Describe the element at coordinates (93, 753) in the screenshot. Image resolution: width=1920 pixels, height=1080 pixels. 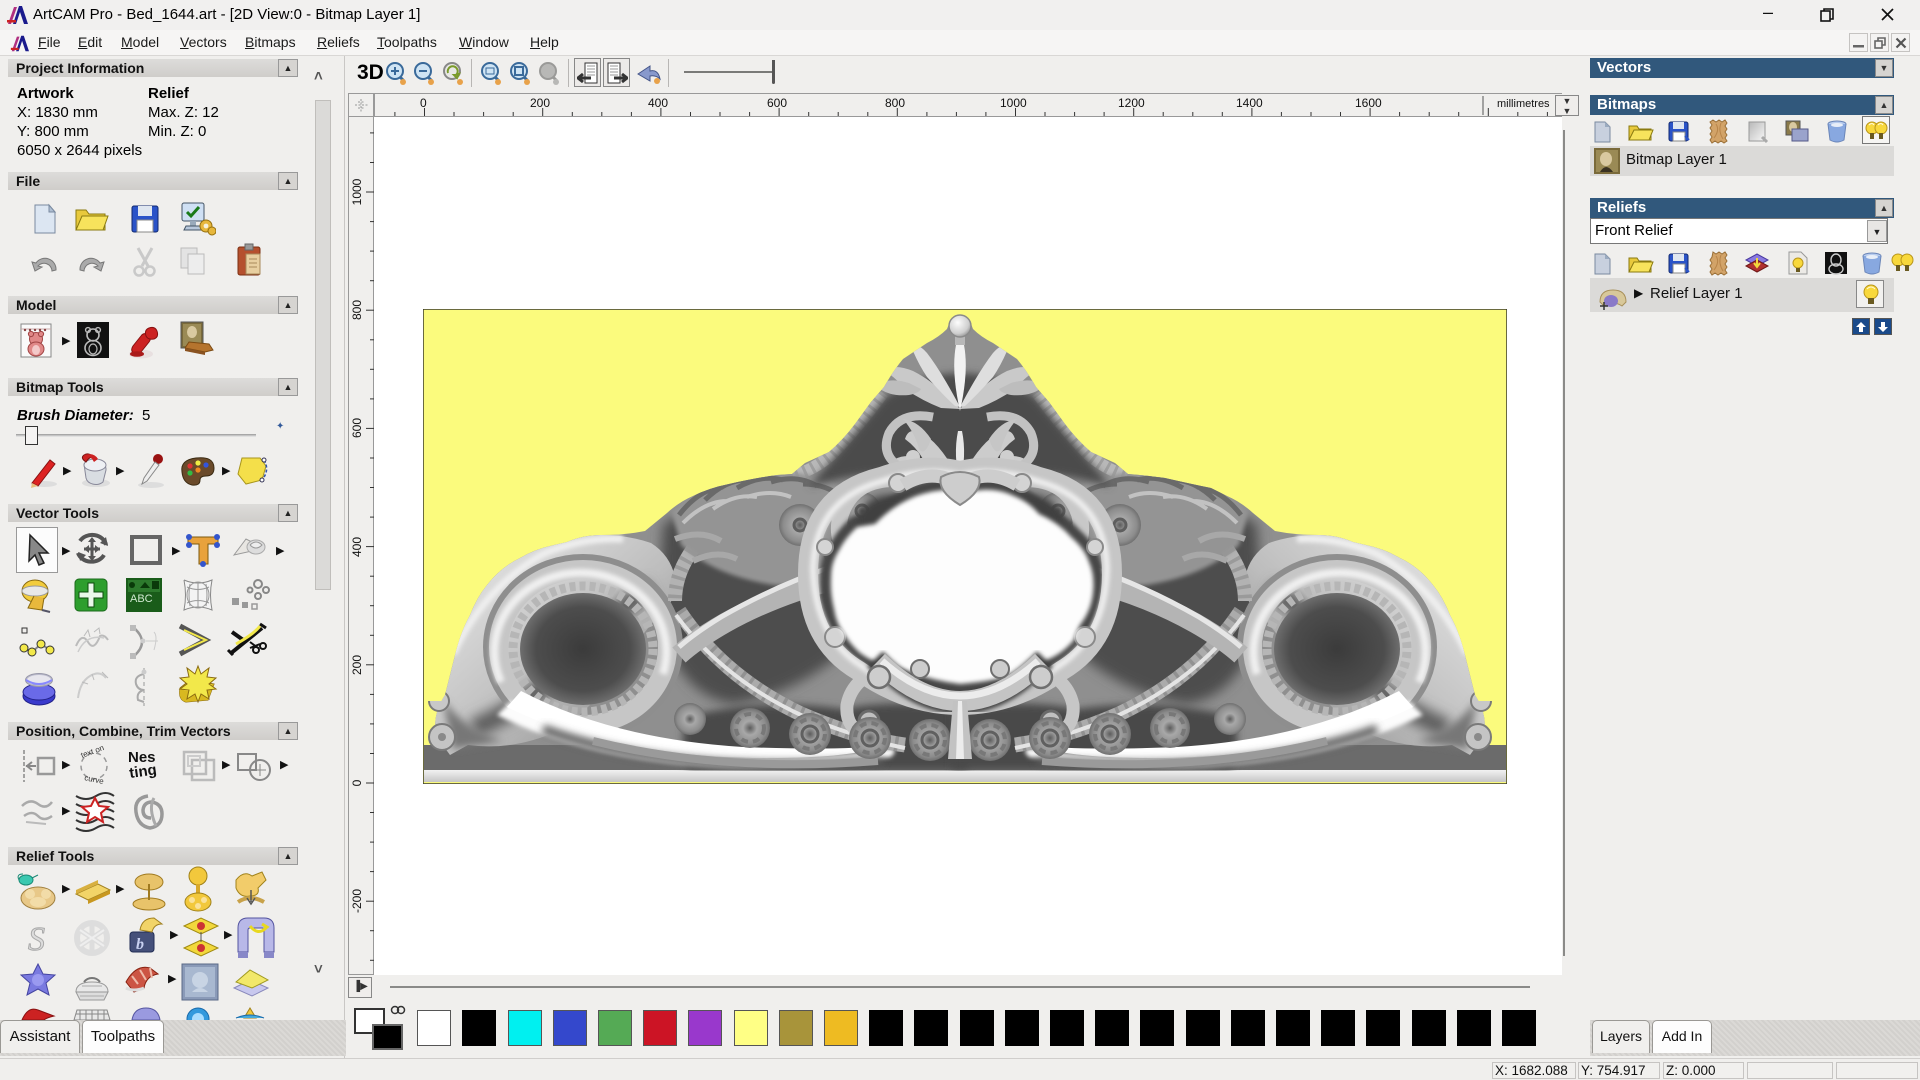
I see `svg-text: text on` at that location.